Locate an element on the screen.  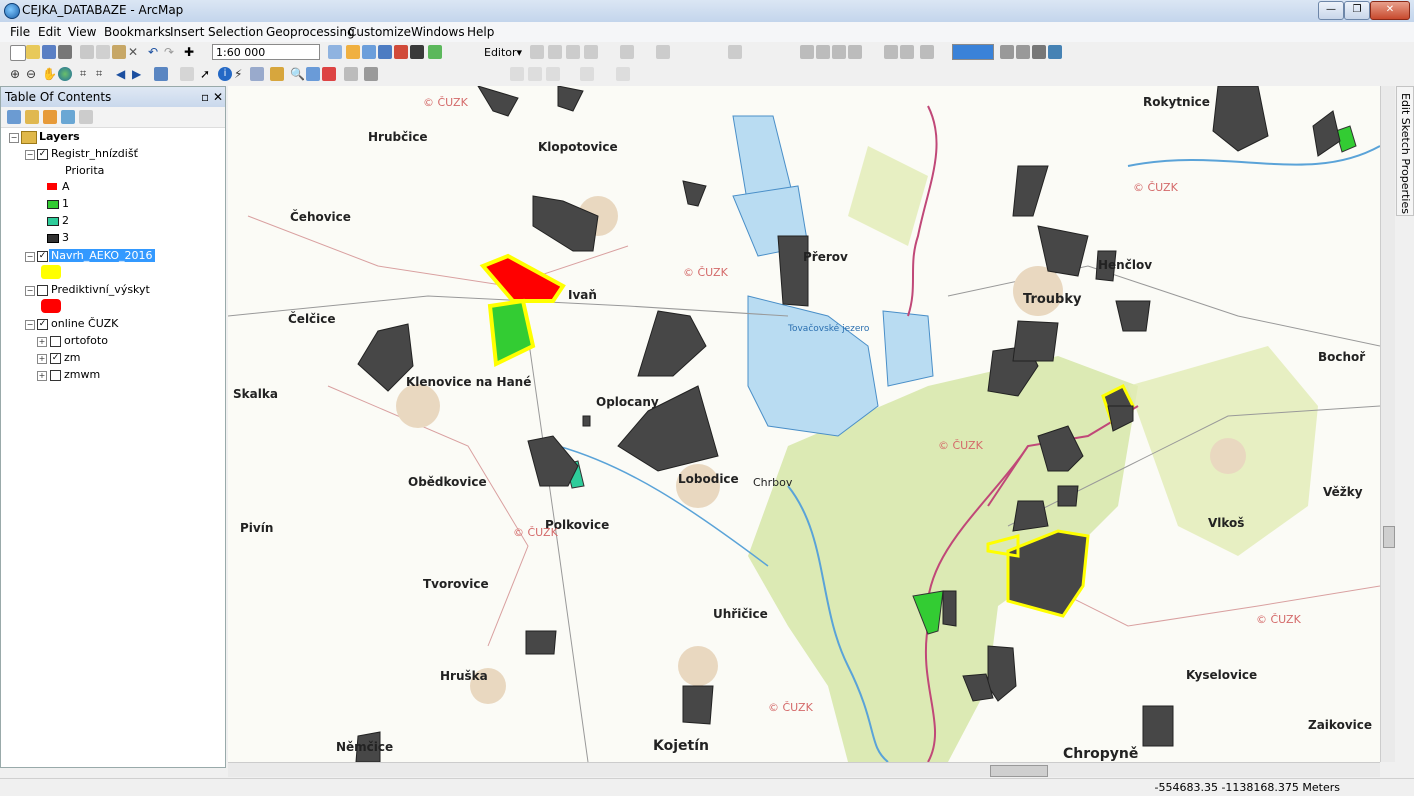
list-by-selection-icon is located at coordinates (68, 117).